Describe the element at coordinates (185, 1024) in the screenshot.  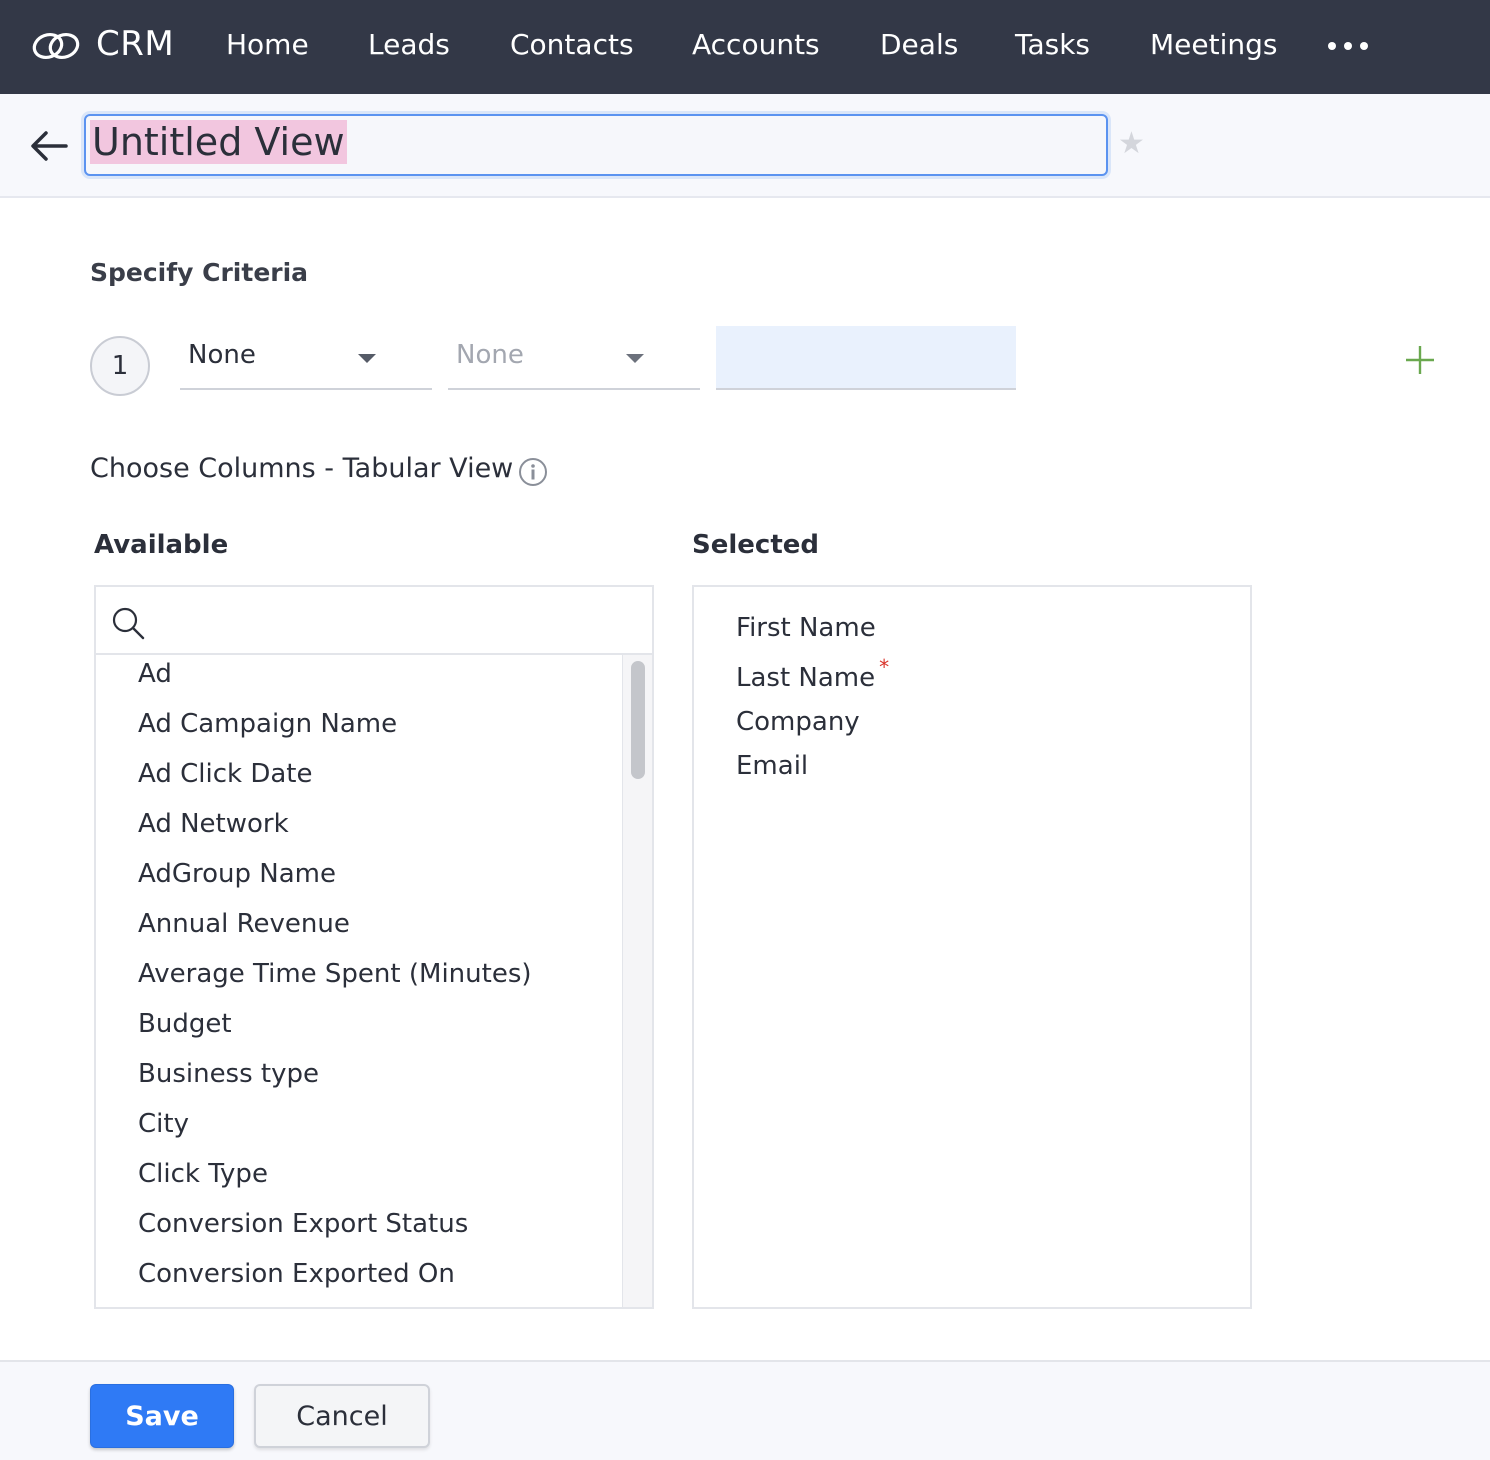
I see `list-item: Budget` at that location.